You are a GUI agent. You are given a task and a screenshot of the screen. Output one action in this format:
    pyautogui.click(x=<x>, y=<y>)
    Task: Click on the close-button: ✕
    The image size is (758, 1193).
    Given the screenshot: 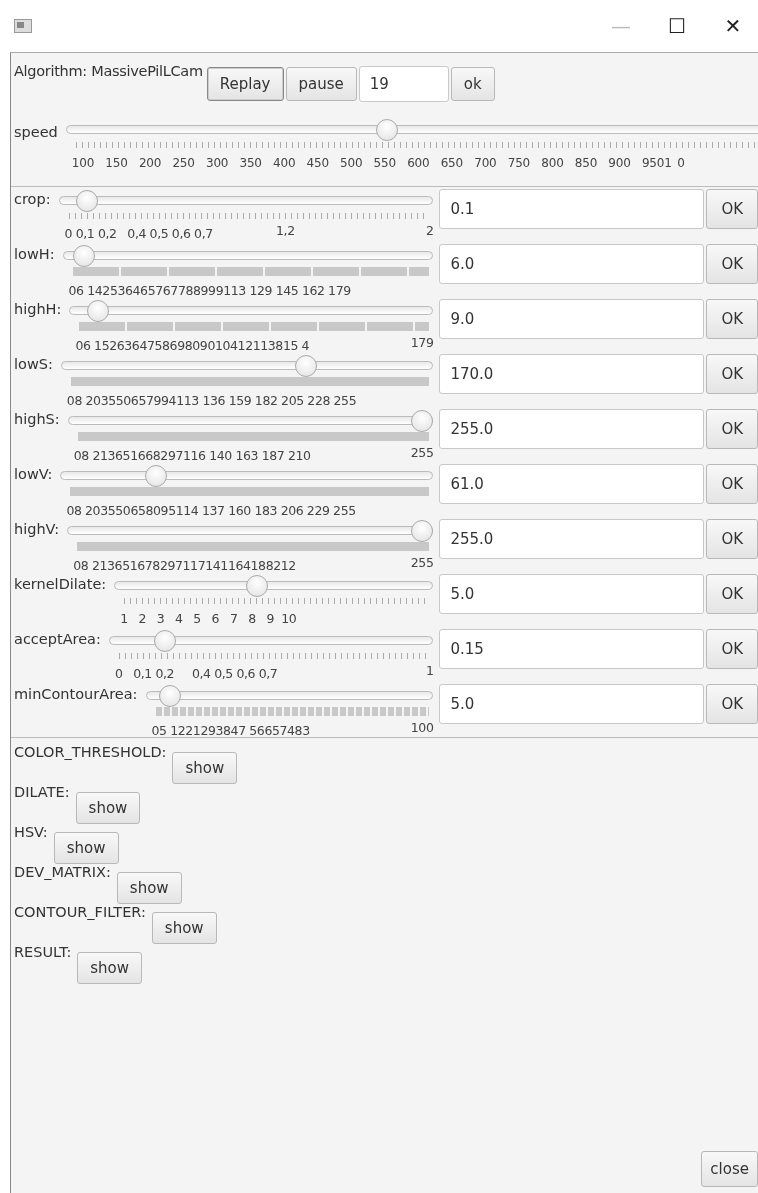 What is the action you would take?
    pyautogui.click(x=733, y=26)
    